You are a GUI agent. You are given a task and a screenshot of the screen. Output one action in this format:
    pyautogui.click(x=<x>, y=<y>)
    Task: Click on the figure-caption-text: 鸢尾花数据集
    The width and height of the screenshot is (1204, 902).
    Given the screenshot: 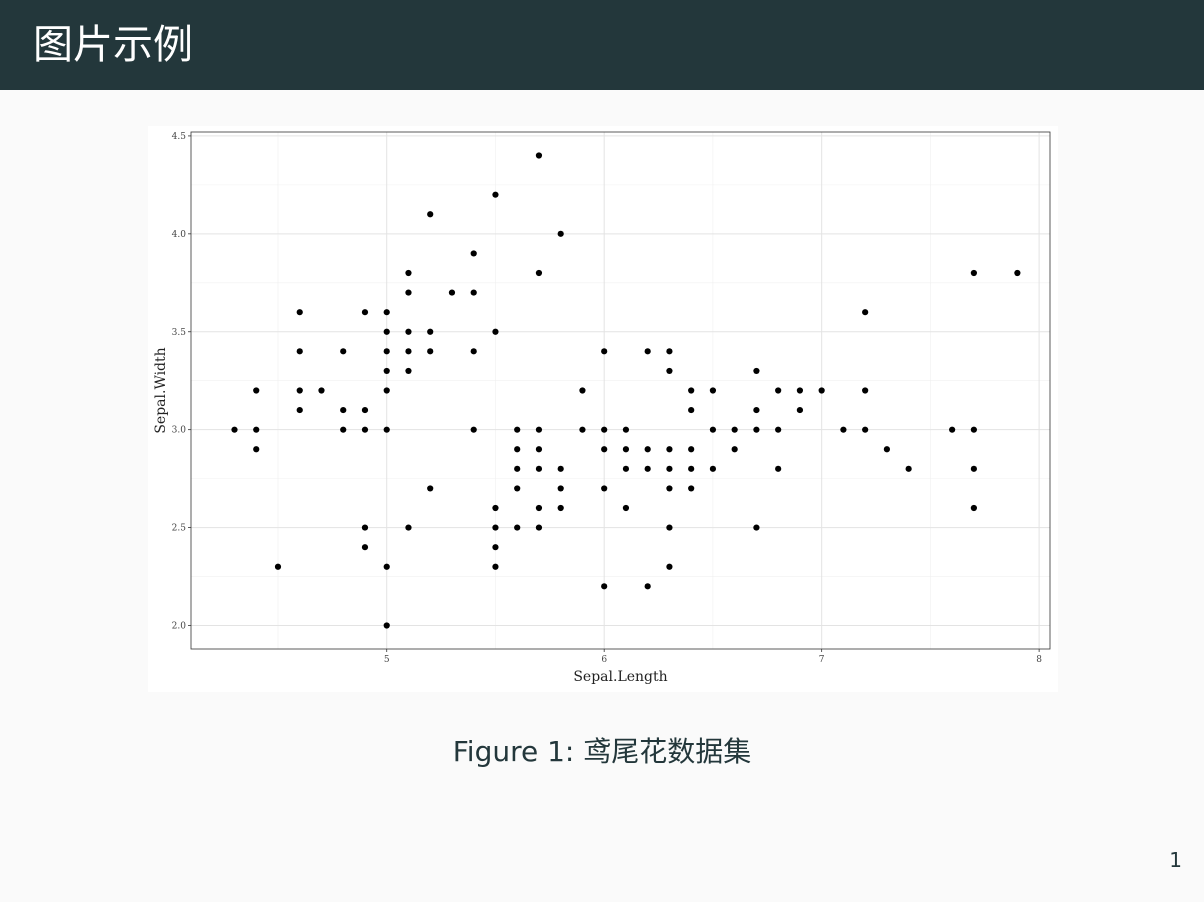 What is the action you would take?
    pyautogui.click(x=667, y=751)
    